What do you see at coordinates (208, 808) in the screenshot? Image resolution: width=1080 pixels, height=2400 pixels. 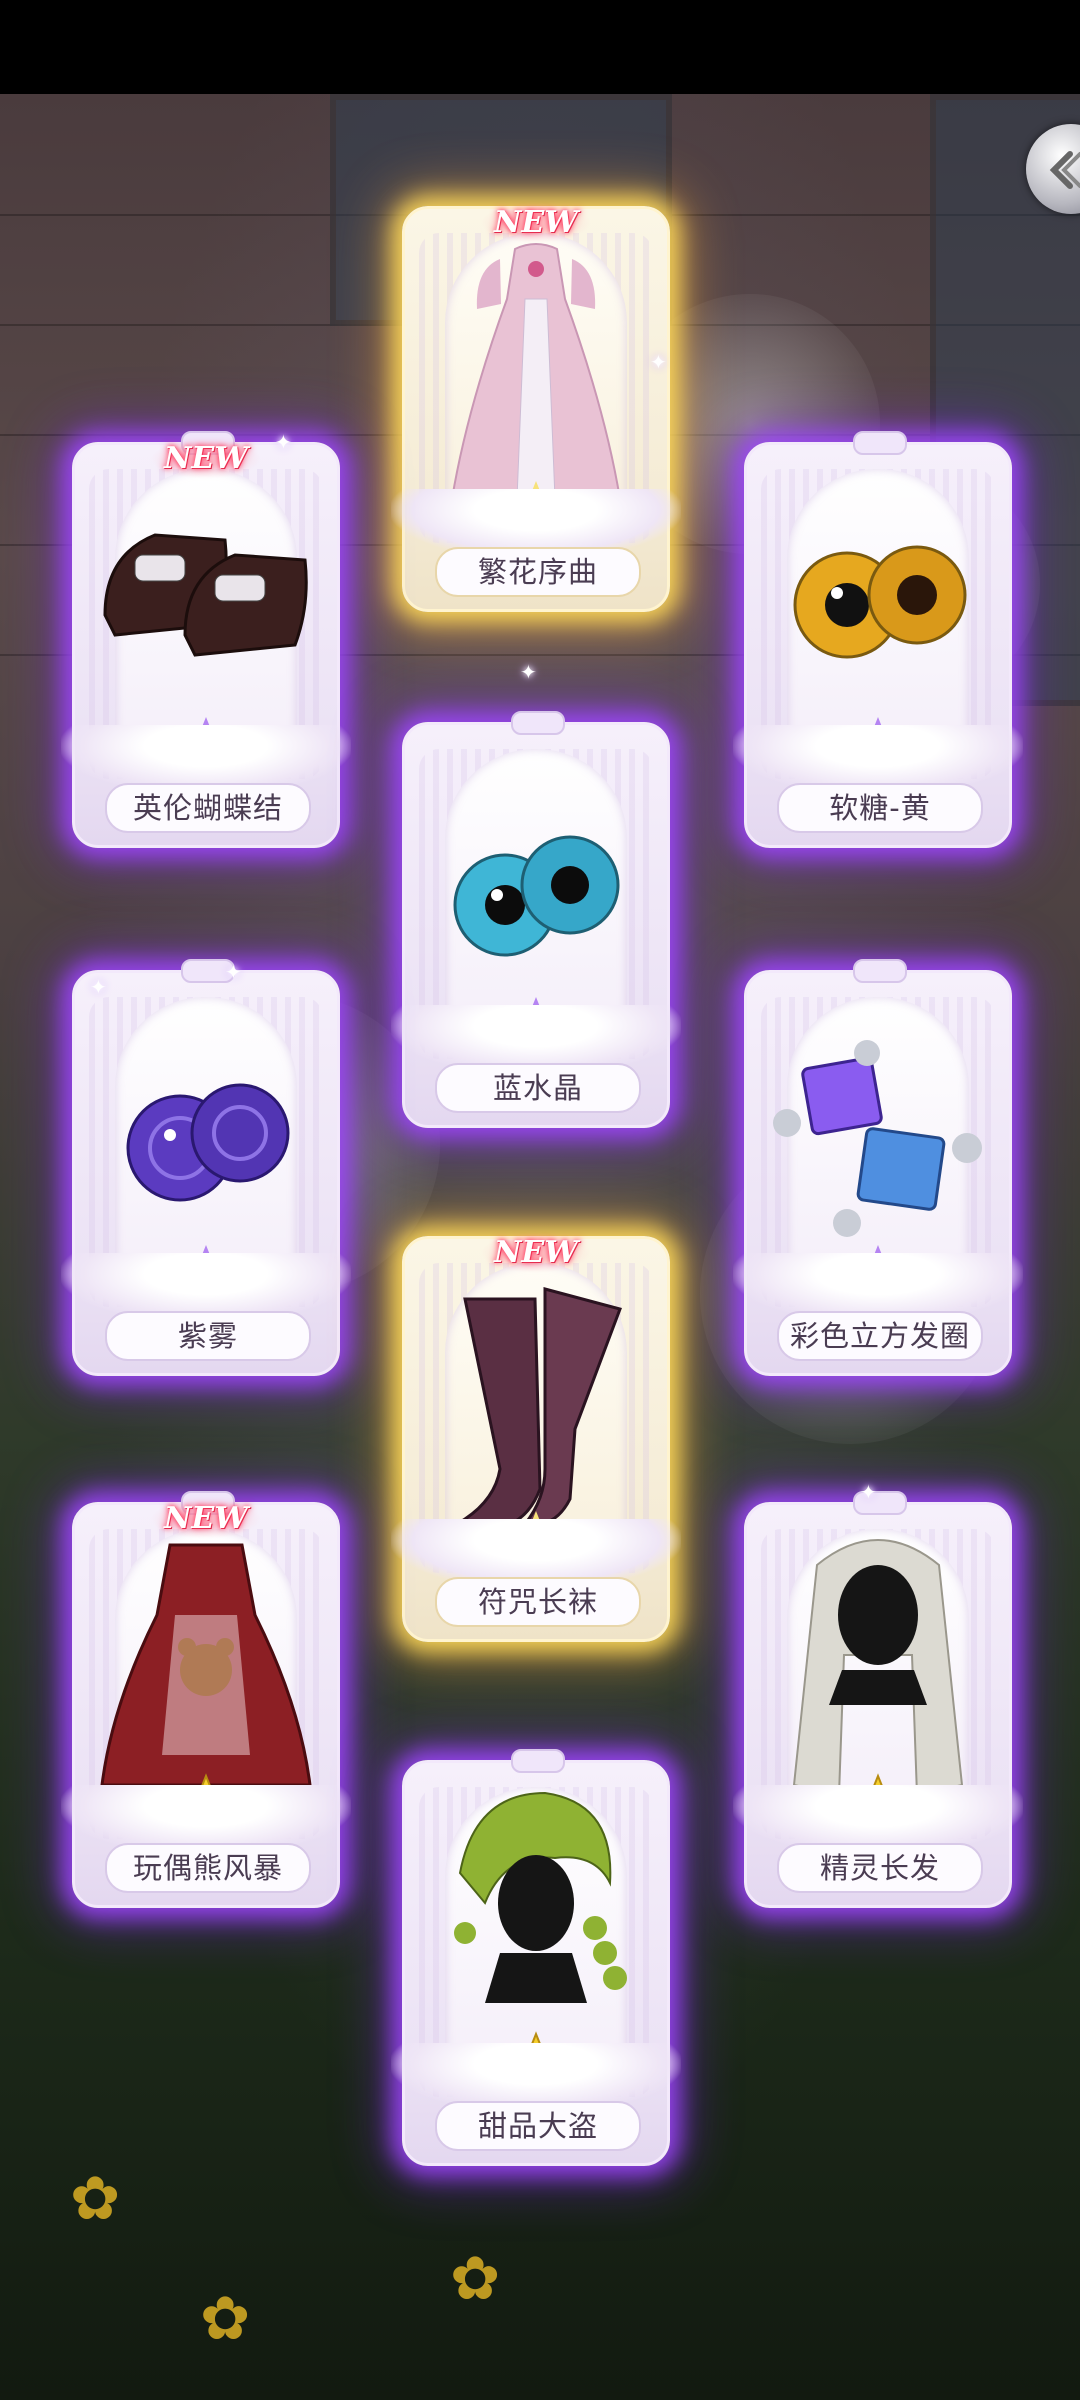 I see `item-name: 英伦蝴蝶结` at bounding box center [208, 808].